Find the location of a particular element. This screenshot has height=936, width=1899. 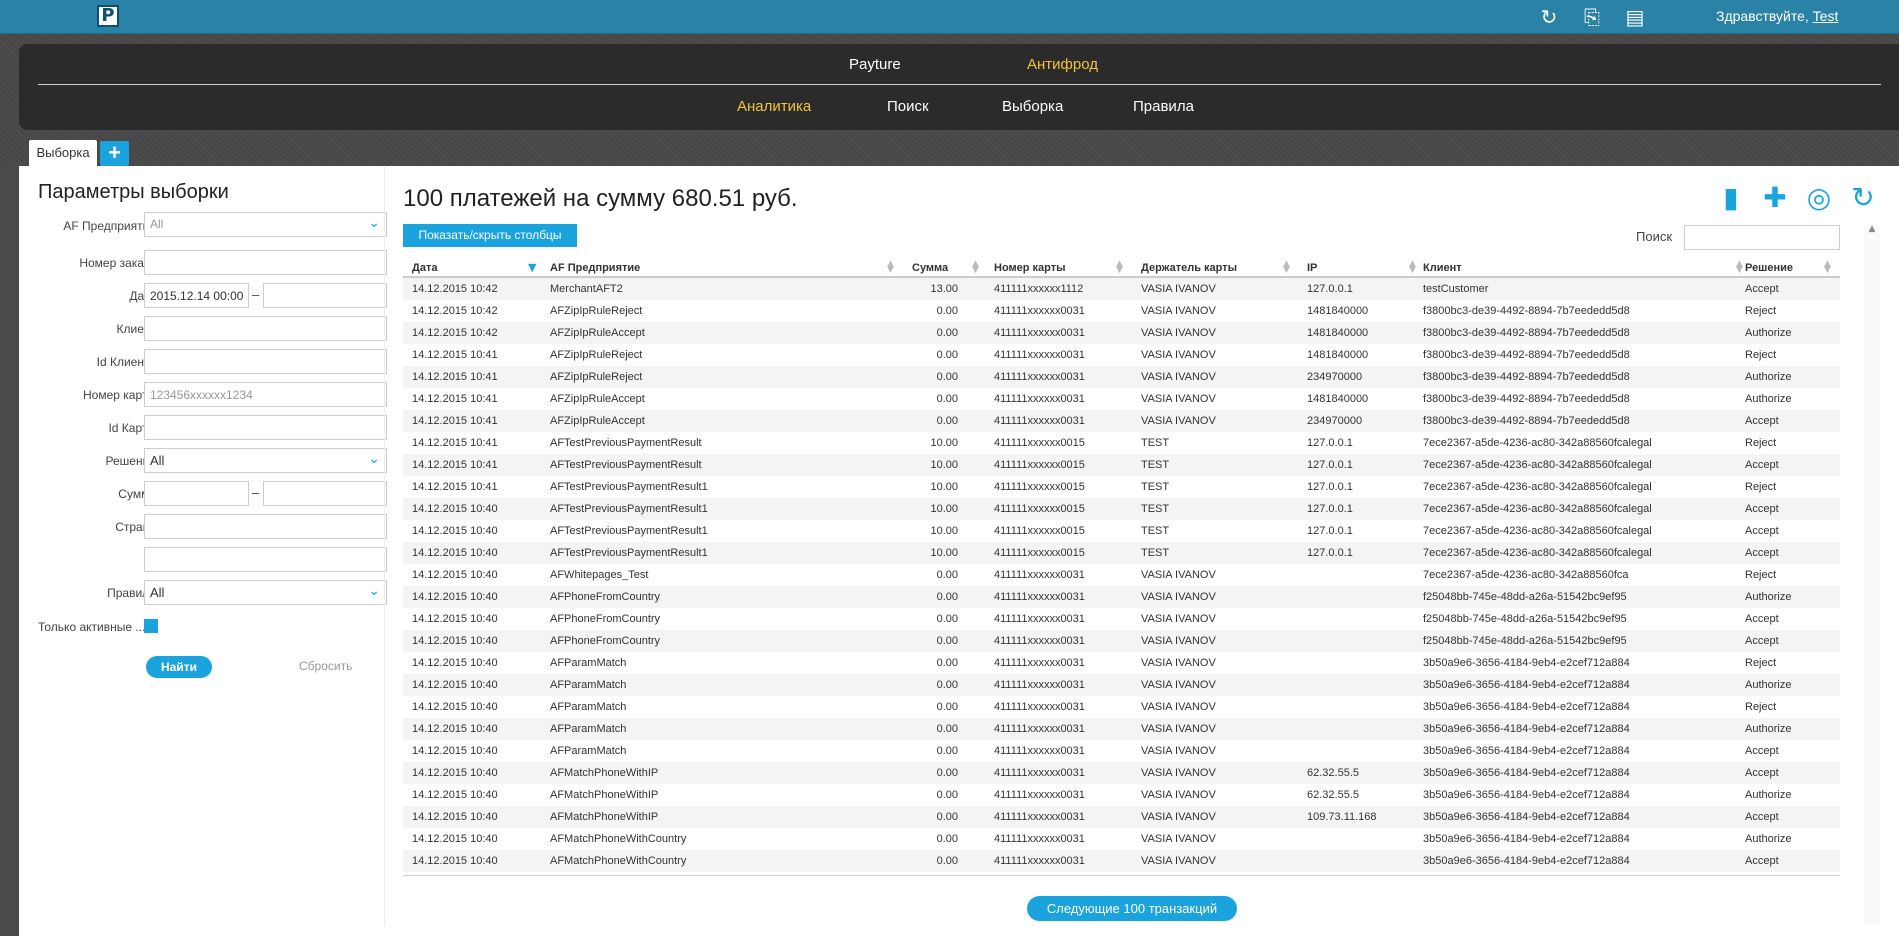

only-active-checkbox is located at coordinates (151, 626).